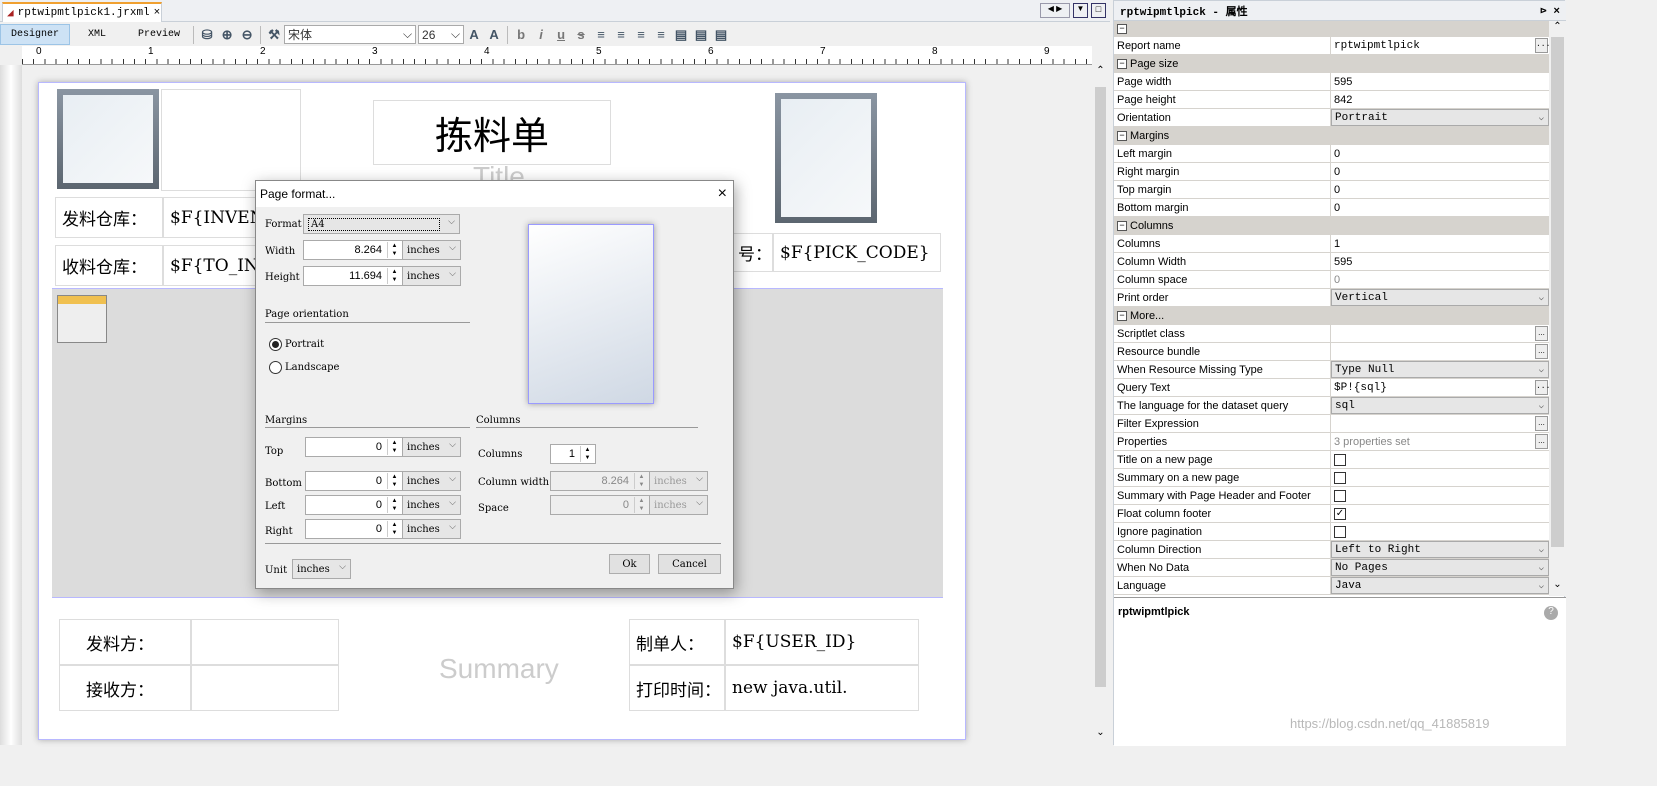  I want to click on property-row: Column Width 595, so click(1331, 262).